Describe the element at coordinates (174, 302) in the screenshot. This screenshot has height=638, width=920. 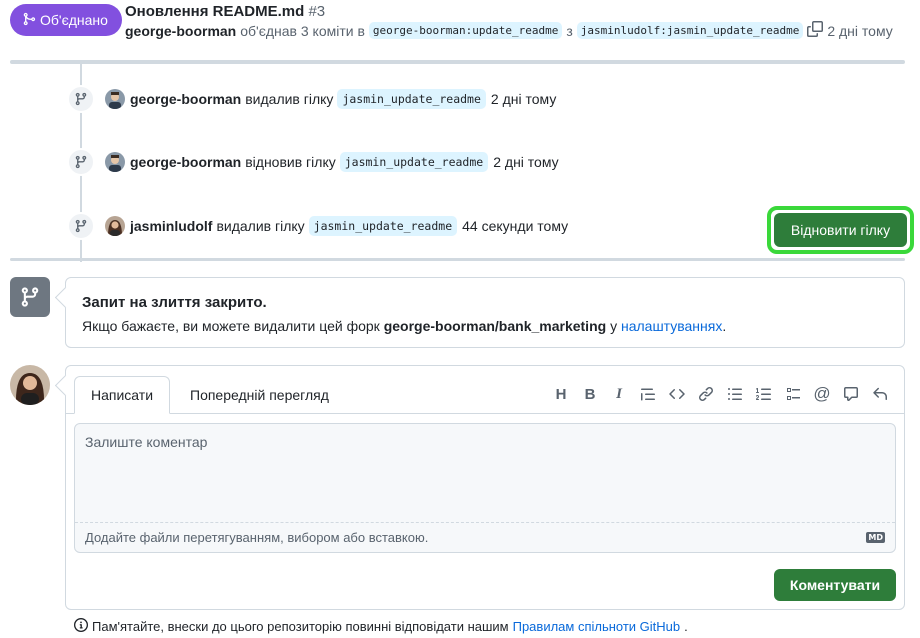
I see `closed-notice-title: Запит на злиття закрито.` at that location.